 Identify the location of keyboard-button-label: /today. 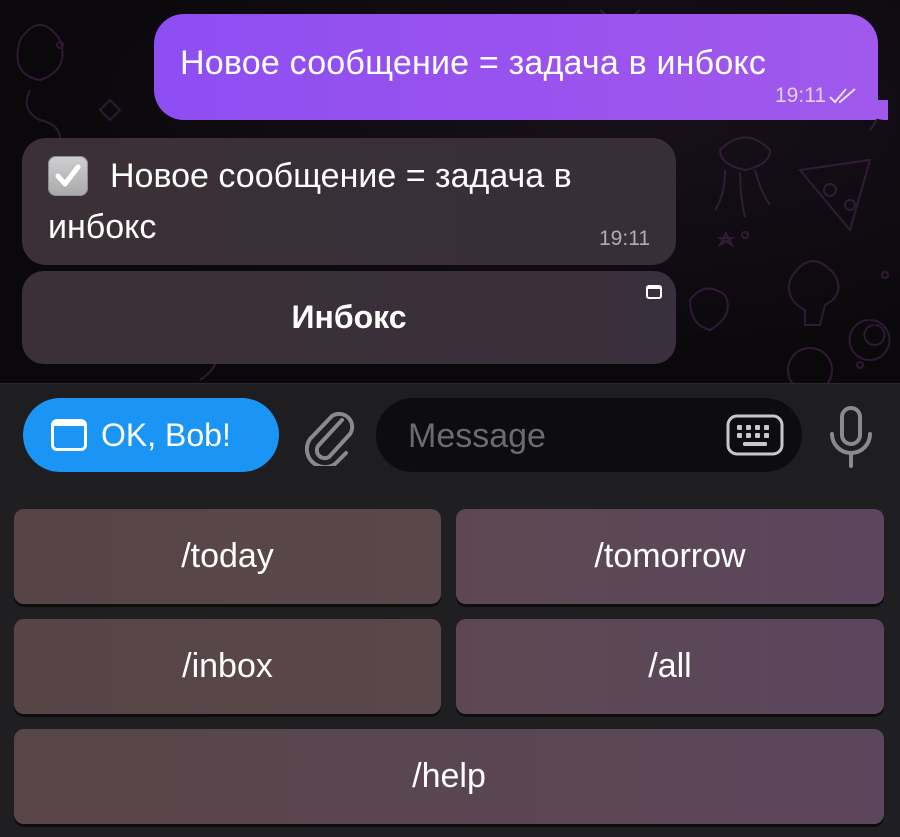
(227, 556).